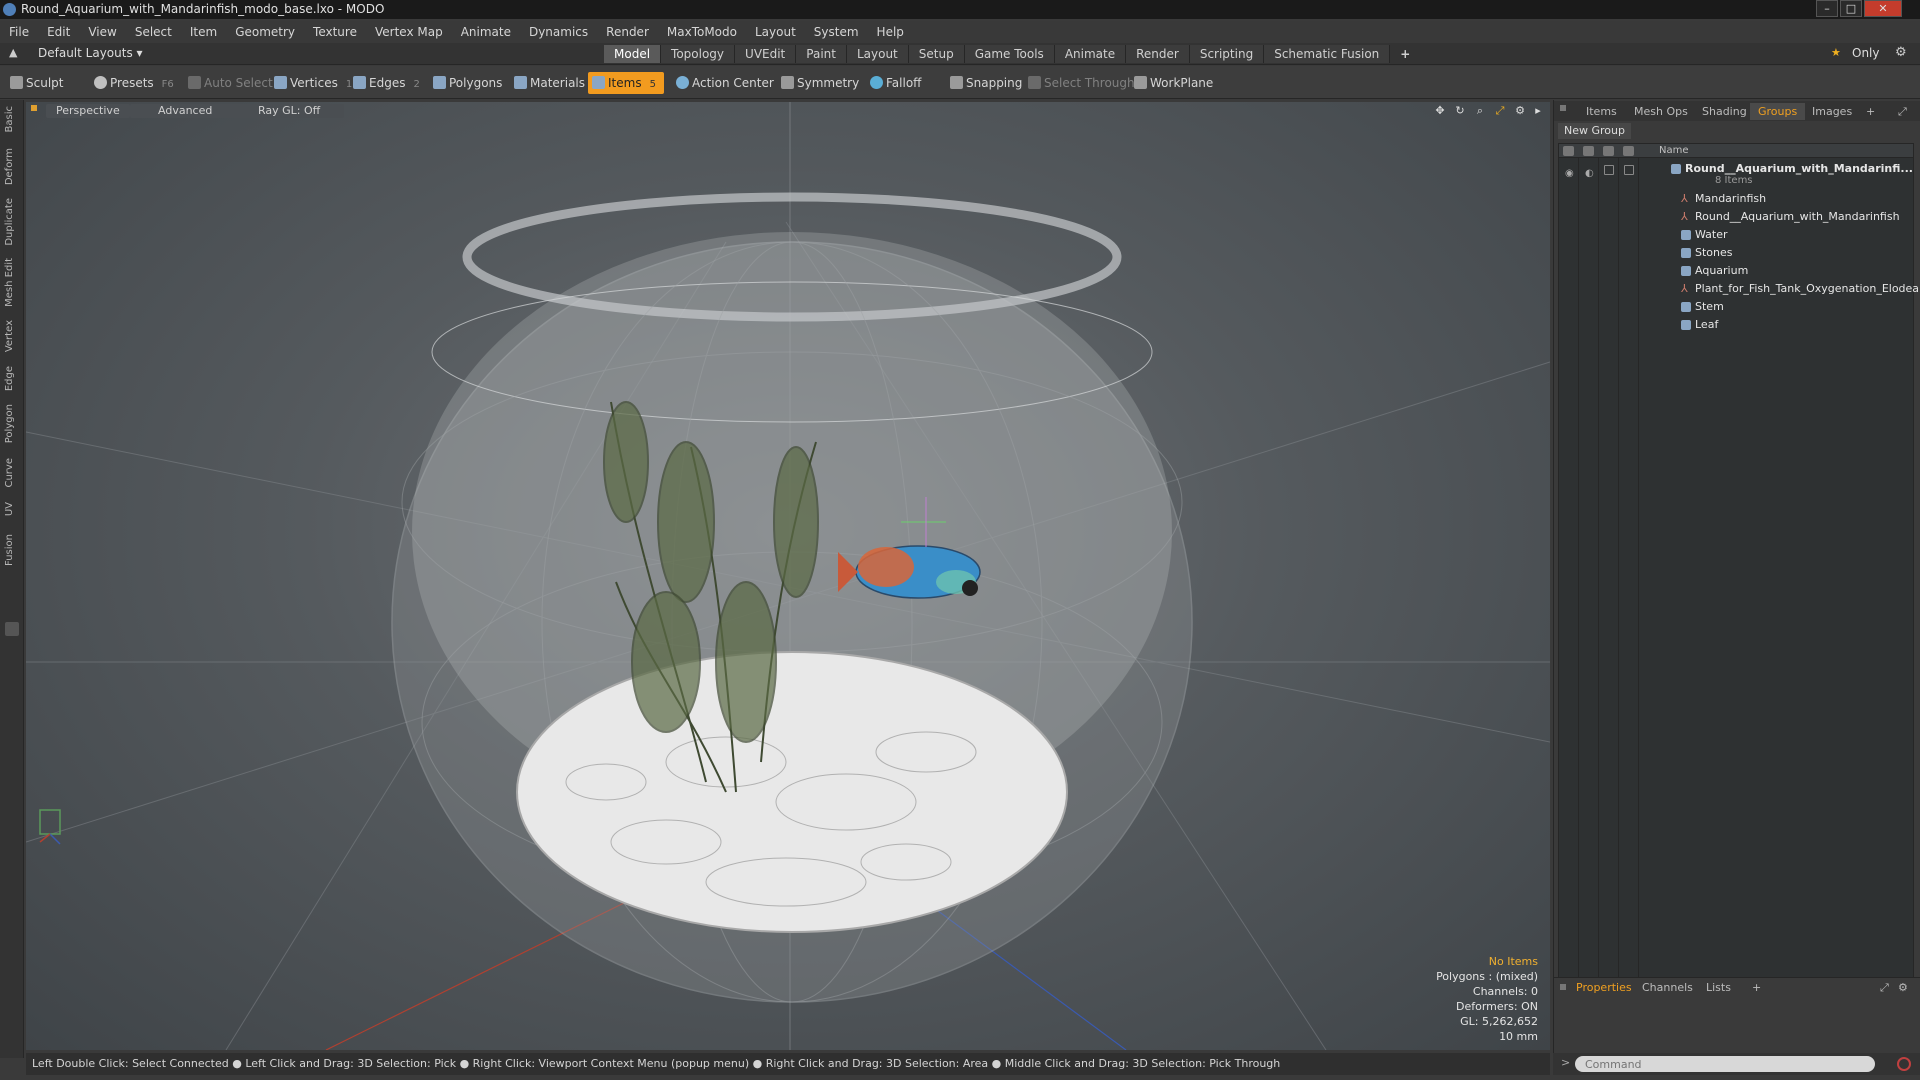  I want to click on strip-toggle-button, so click(12, 629).